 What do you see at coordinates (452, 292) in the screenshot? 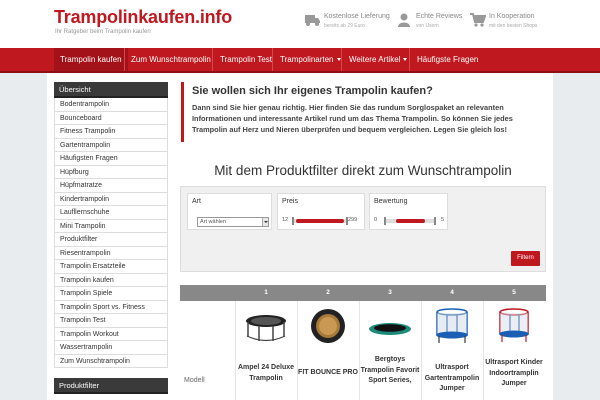
I see `product-number: 4` at bounding box center [452, 292].